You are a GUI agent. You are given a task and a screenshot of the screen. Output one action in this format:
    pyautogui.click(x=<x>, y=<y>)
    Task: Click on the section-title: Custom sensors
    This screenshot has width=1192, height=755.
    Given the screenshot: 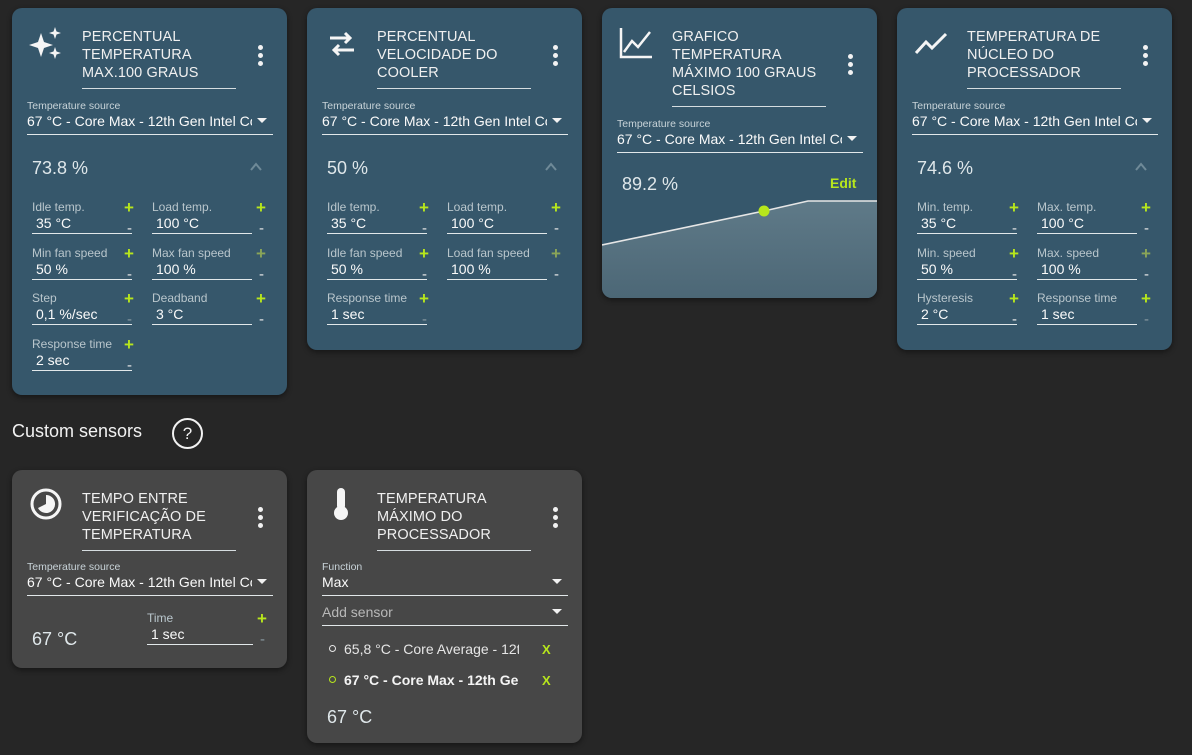 What is the action you would take?
    pyautogui.click(x=77, y=431)
    